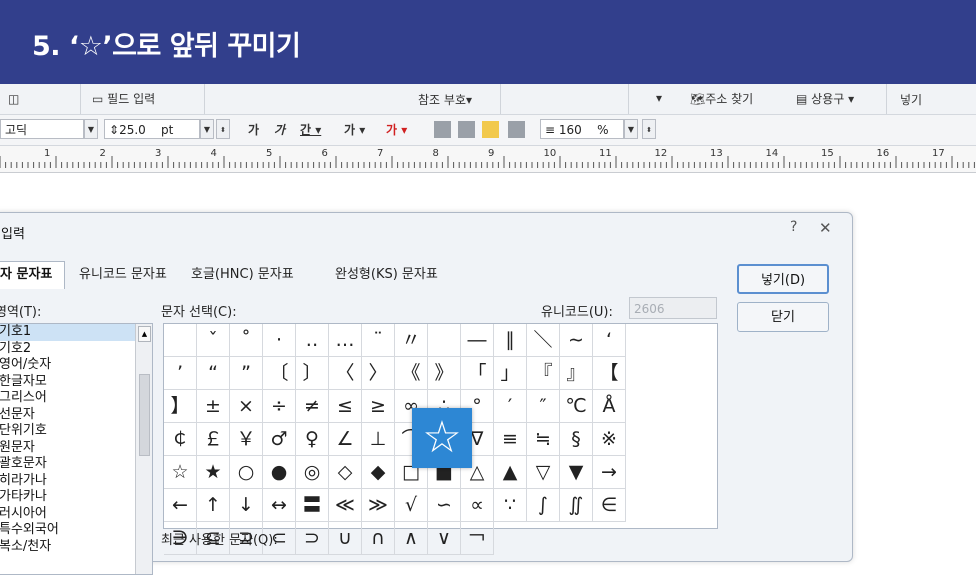 Image resolution: width=976 pixels, height=575 pixels. Describe the element at coordinates (783, 279) in the screenshot. I see `insert-symbol-button: 넣기(D)` at that location.